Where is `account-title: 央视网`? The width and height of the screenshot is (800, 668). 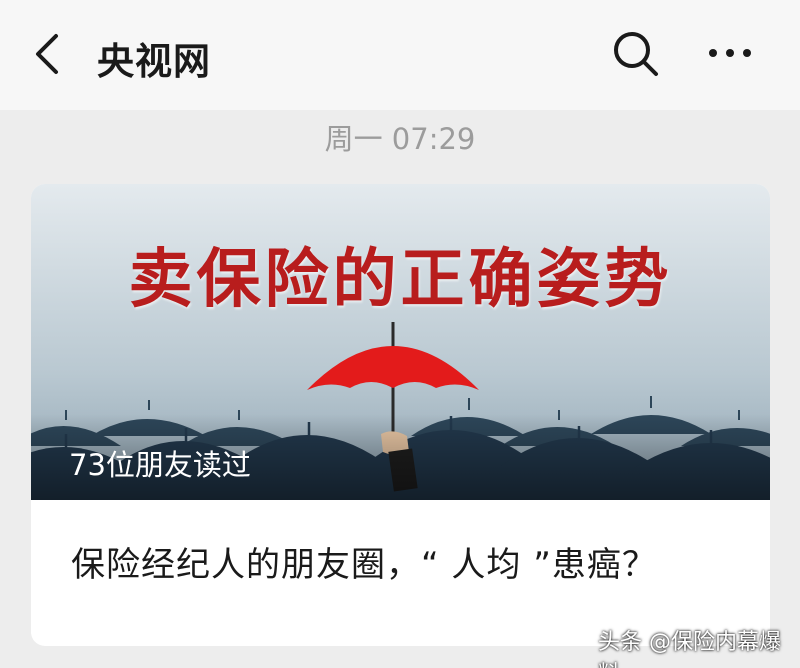
account-title: 央视网 is located at coordinates (154, 61).